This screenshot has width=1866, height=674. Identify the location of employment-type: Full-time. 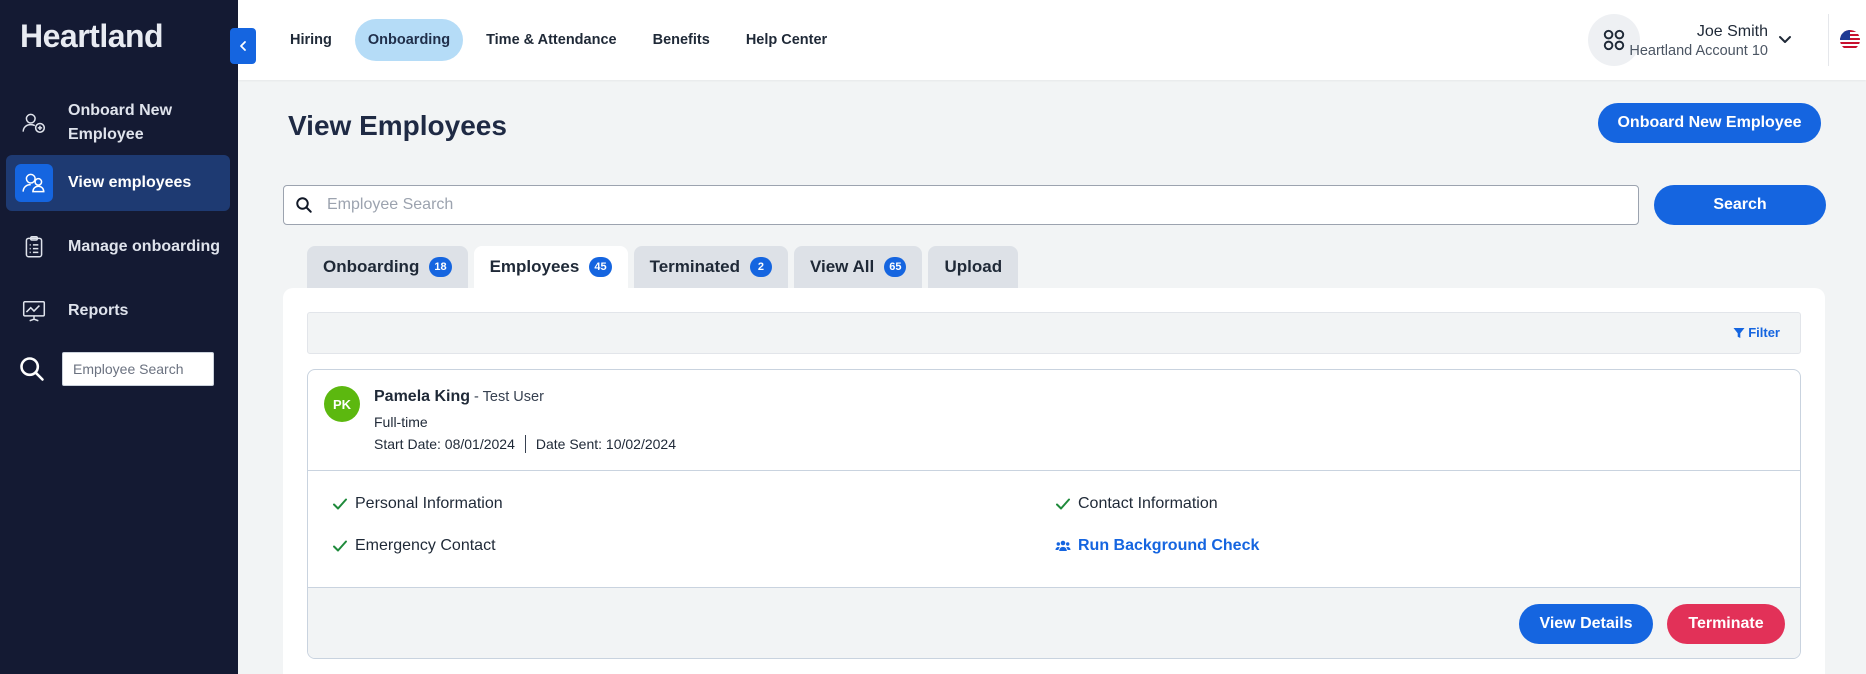
(401, 422).